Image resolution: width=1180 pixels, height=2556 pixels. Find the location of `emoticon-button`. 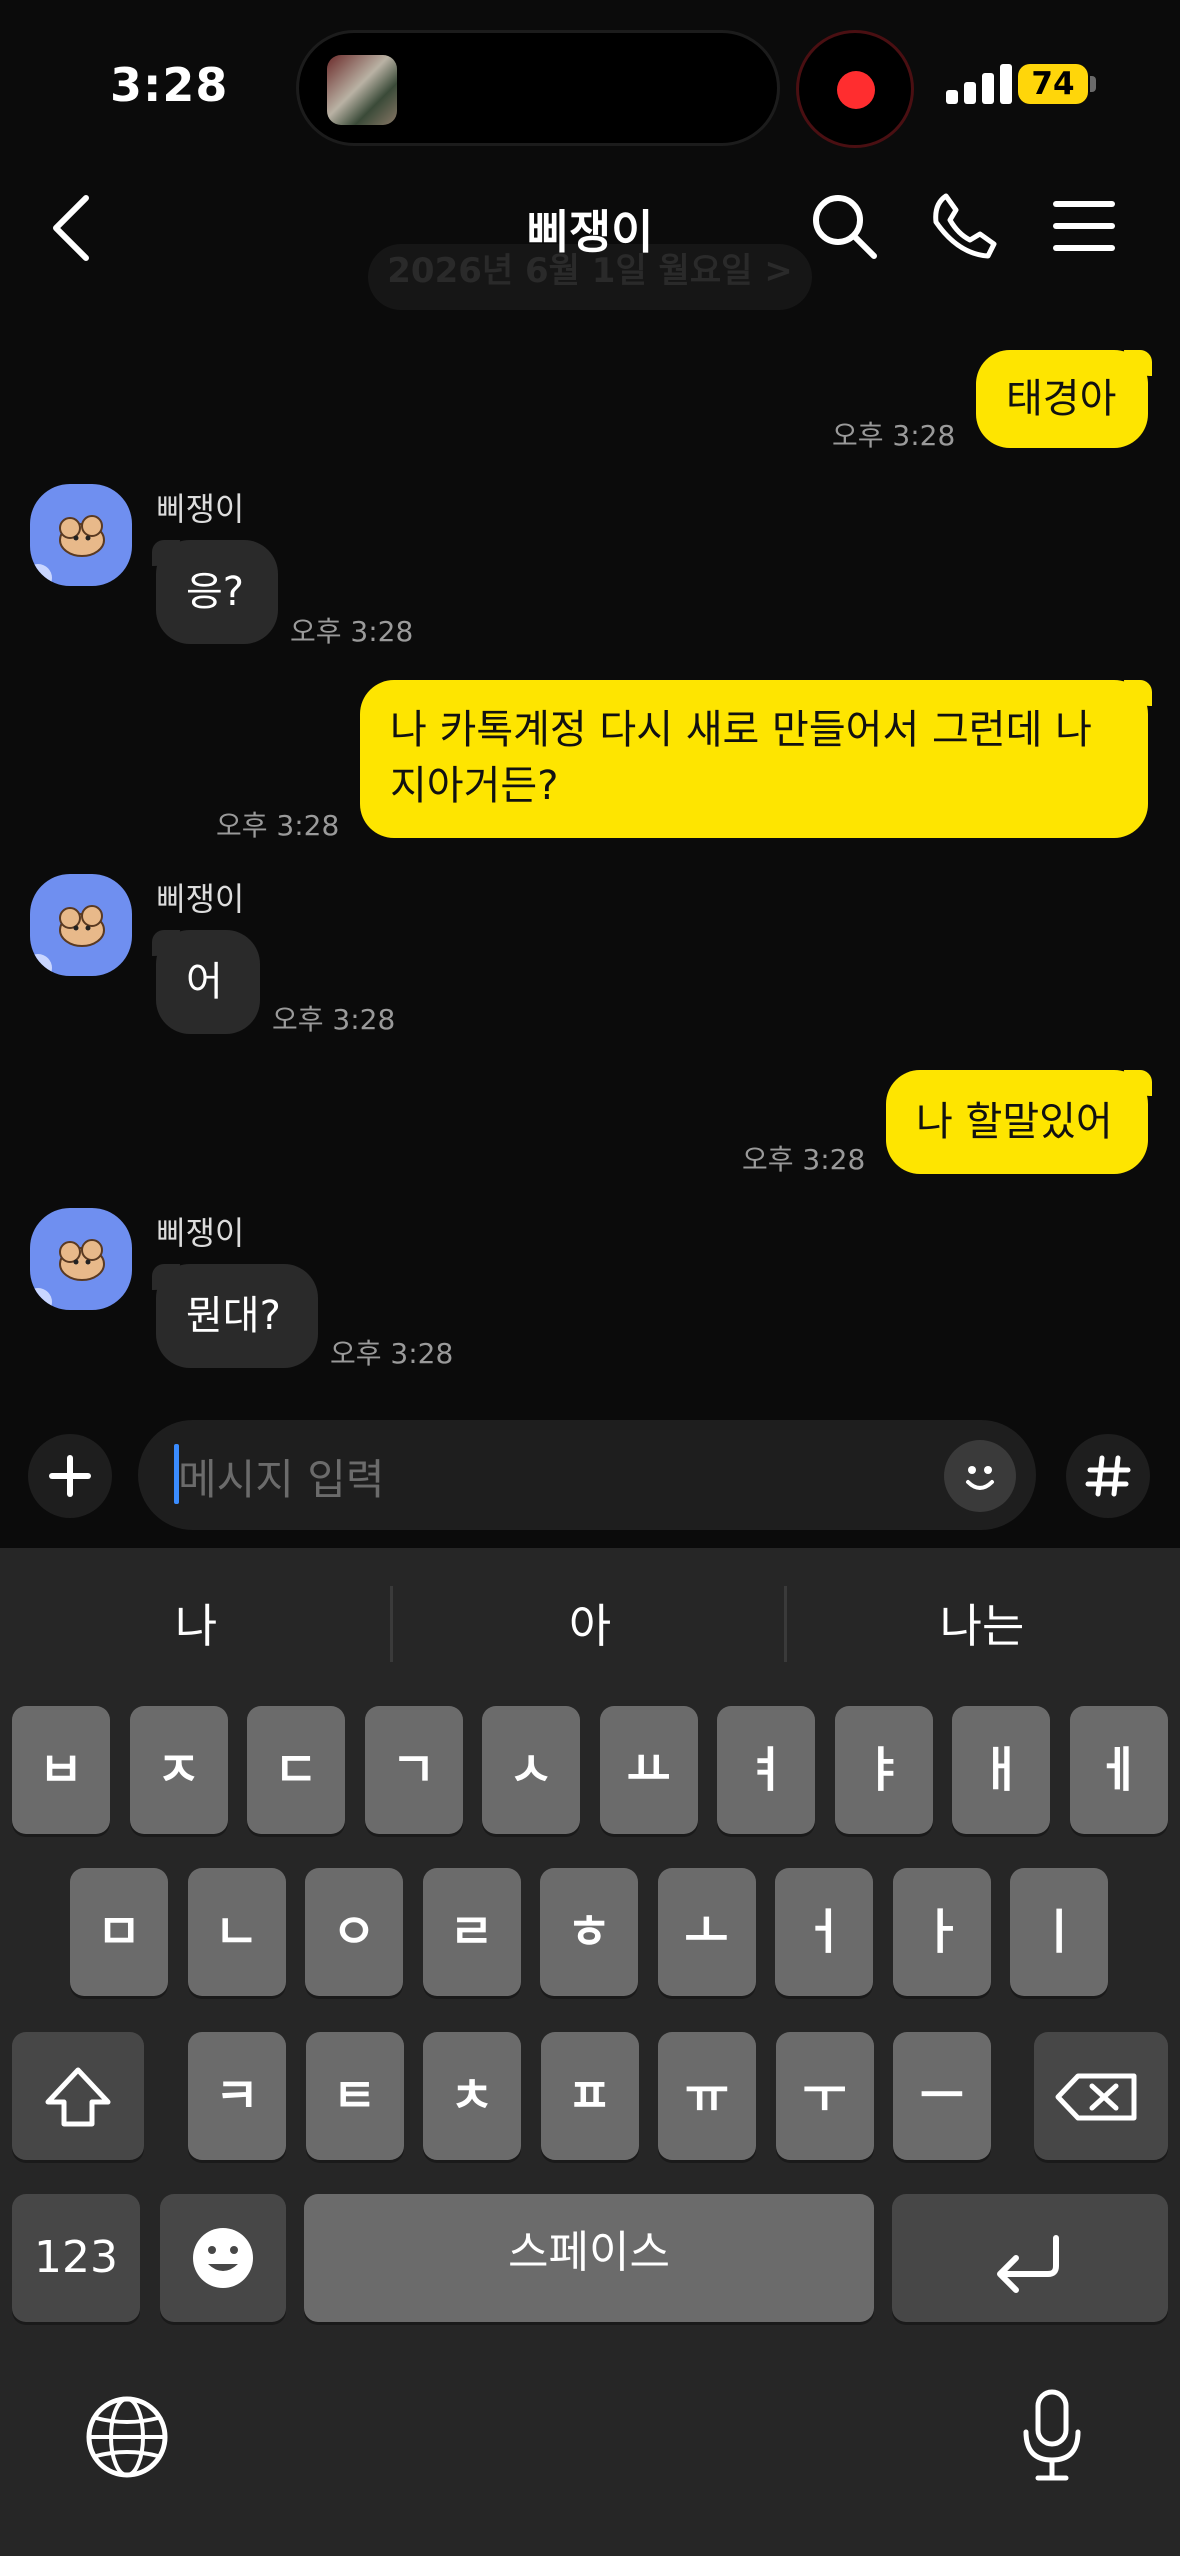

emoticon-button is located at coordinates (980, 1476).